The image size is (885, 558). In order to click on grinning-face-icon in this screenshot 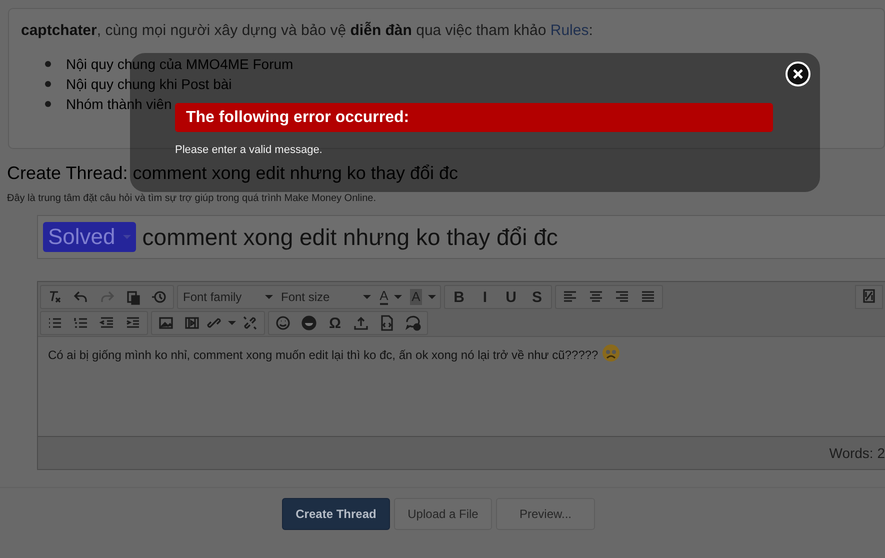, I will do `click(309, 323)`.